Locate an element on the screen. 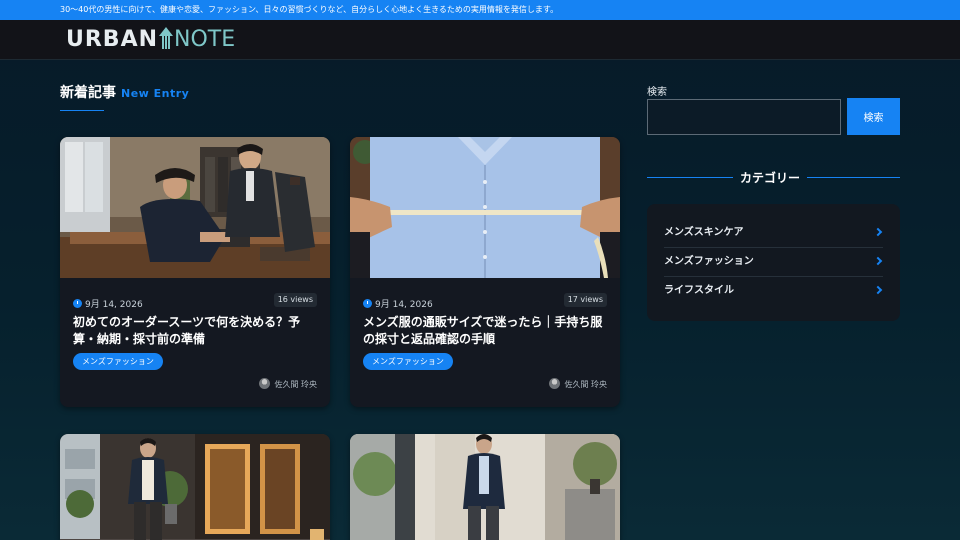 This screenshot has width=960, height=540. office-lobby-photo is located at coordinates (485, 487).